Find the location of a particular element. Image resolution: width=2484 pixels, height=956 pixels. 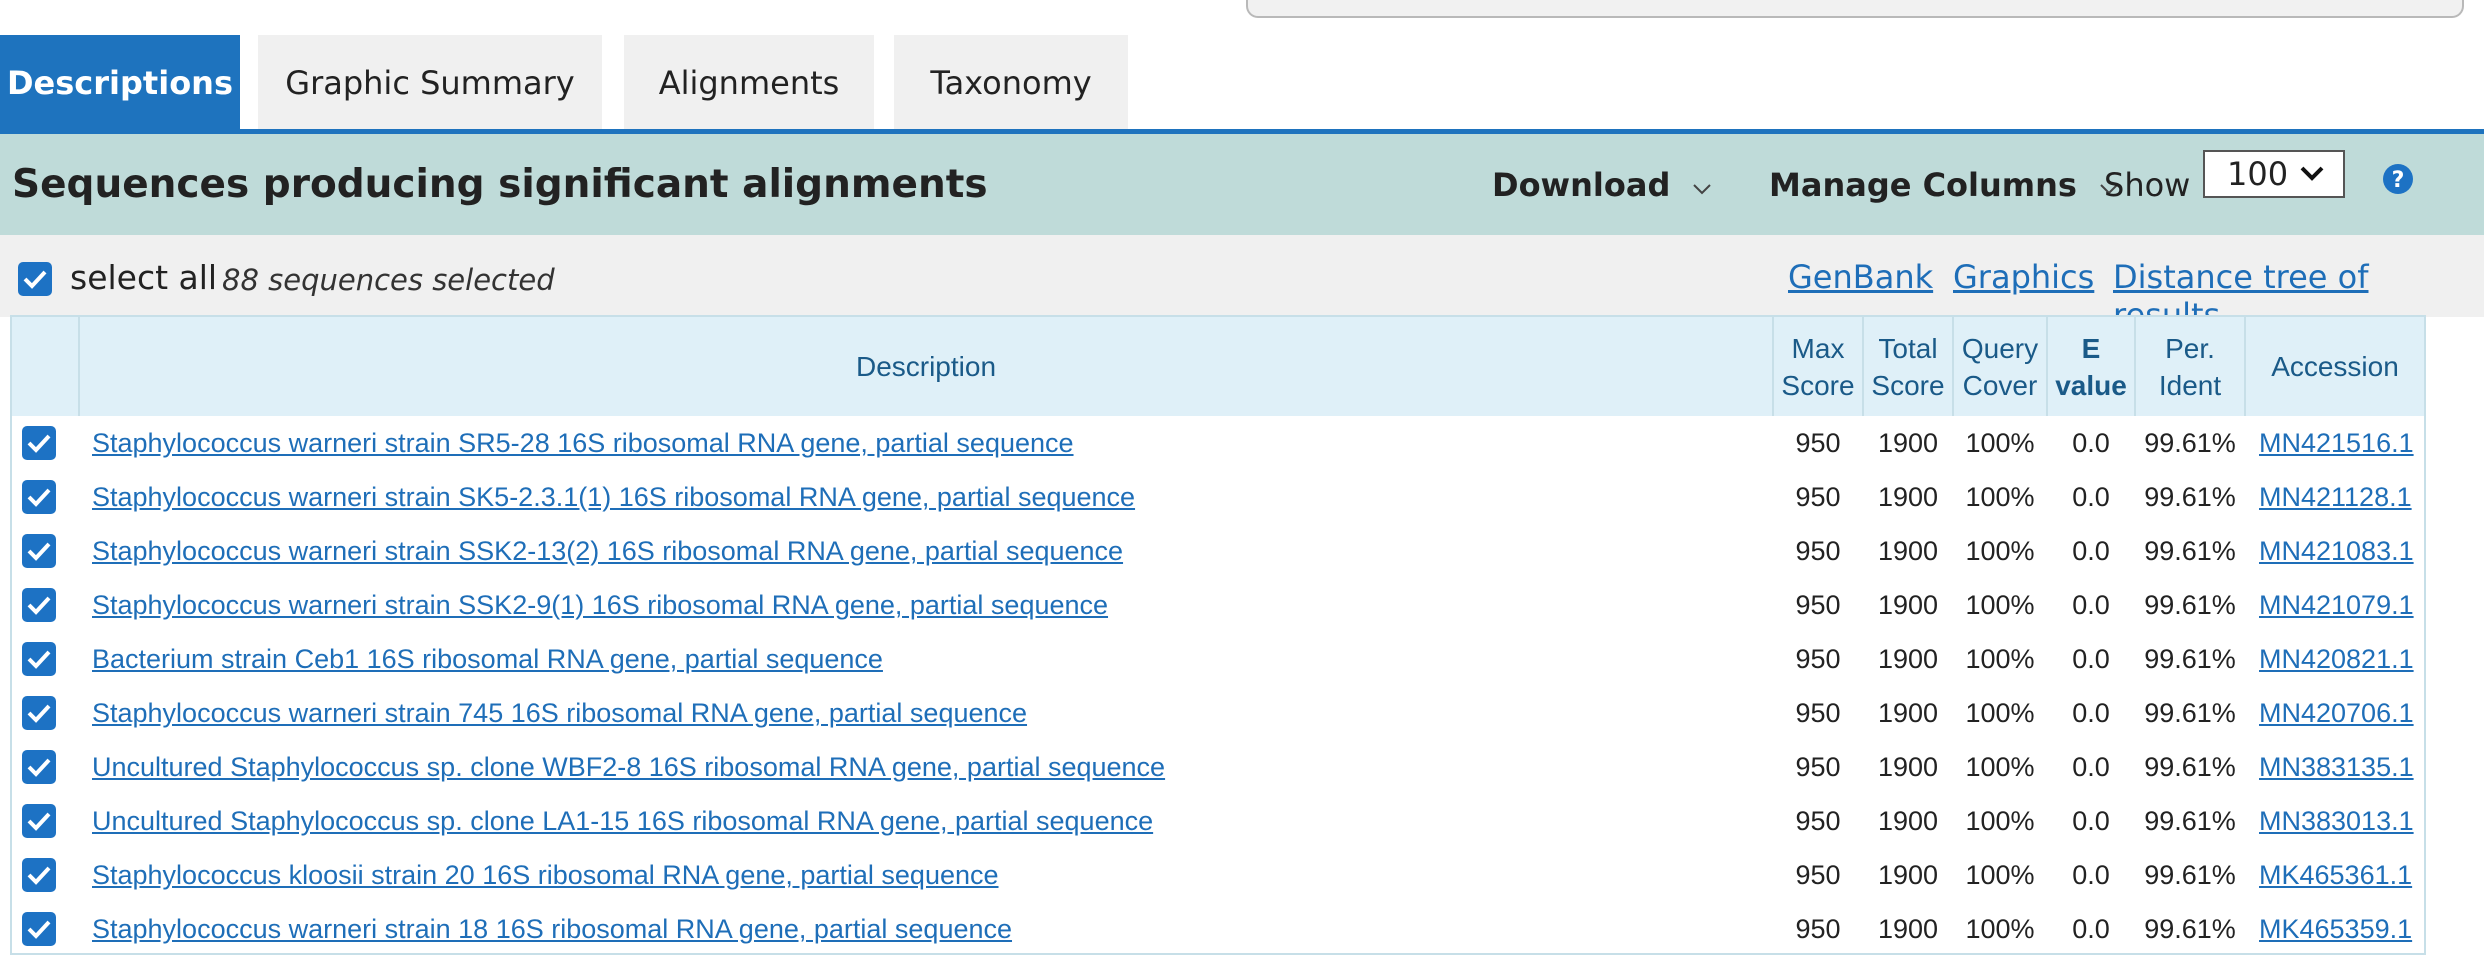

accession-link: MN383135.1 is located at coordinates (2336, 767).